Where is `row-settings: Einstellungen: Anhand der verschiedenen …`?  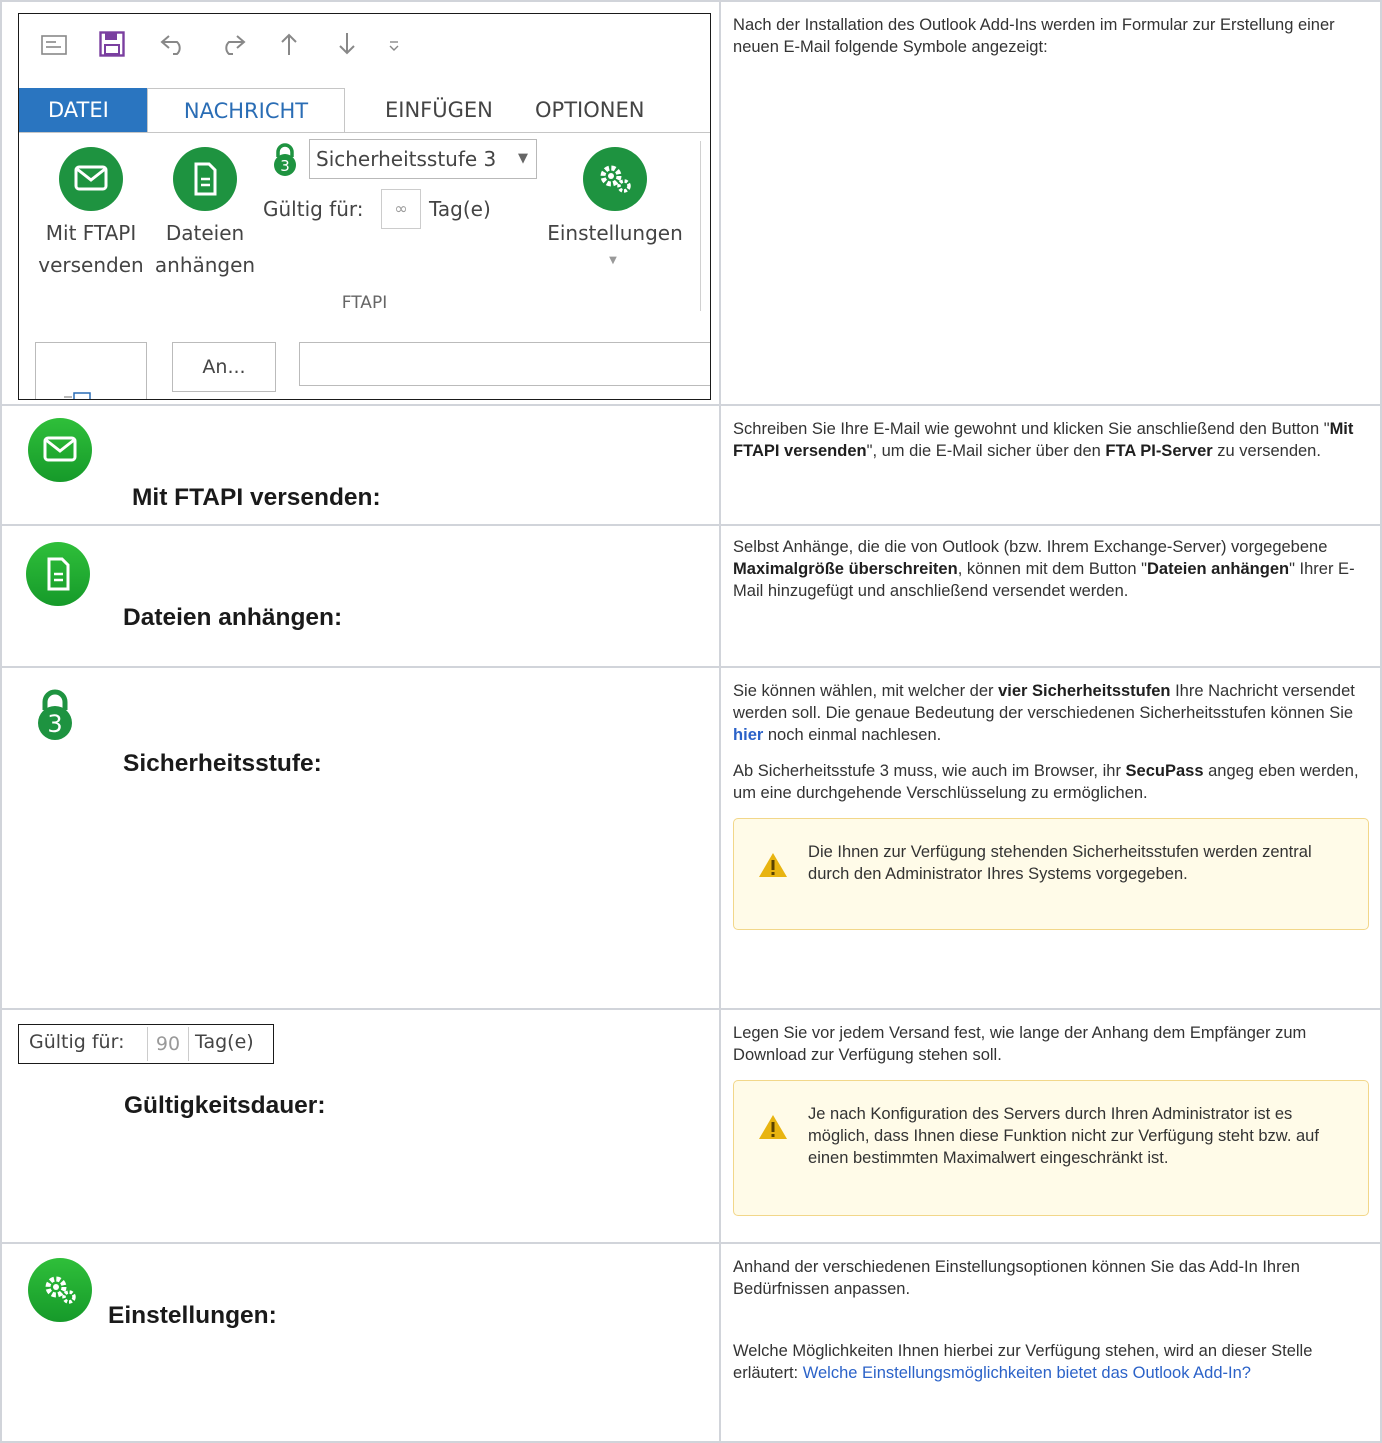
row-settings: Einstellungen: Anhand der verschiedenen … is located at coordinates (691, 1342).